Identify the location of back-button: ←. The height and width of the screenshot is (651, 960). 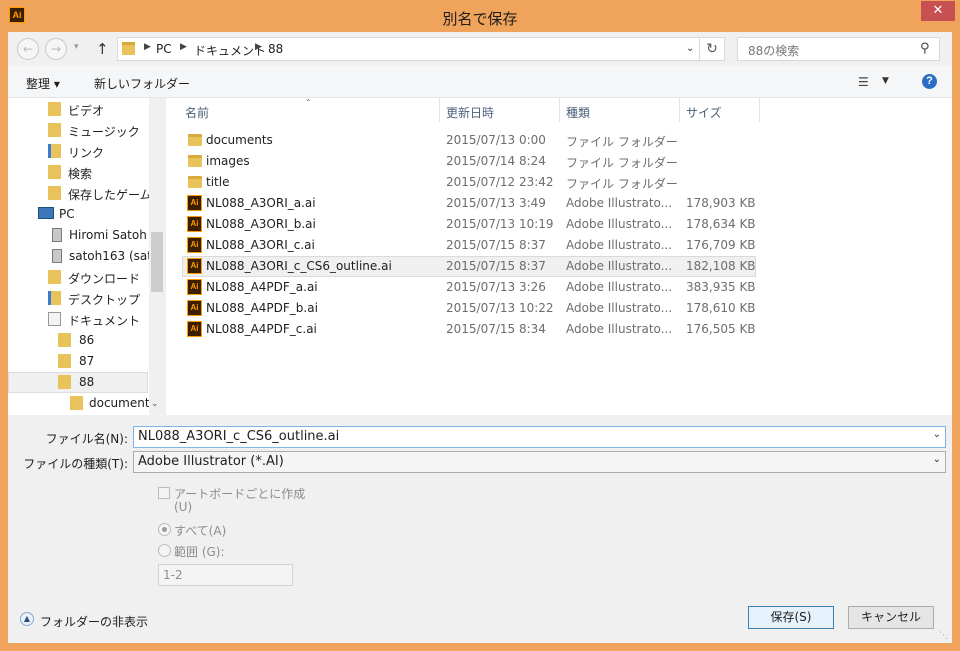
(28, 49).